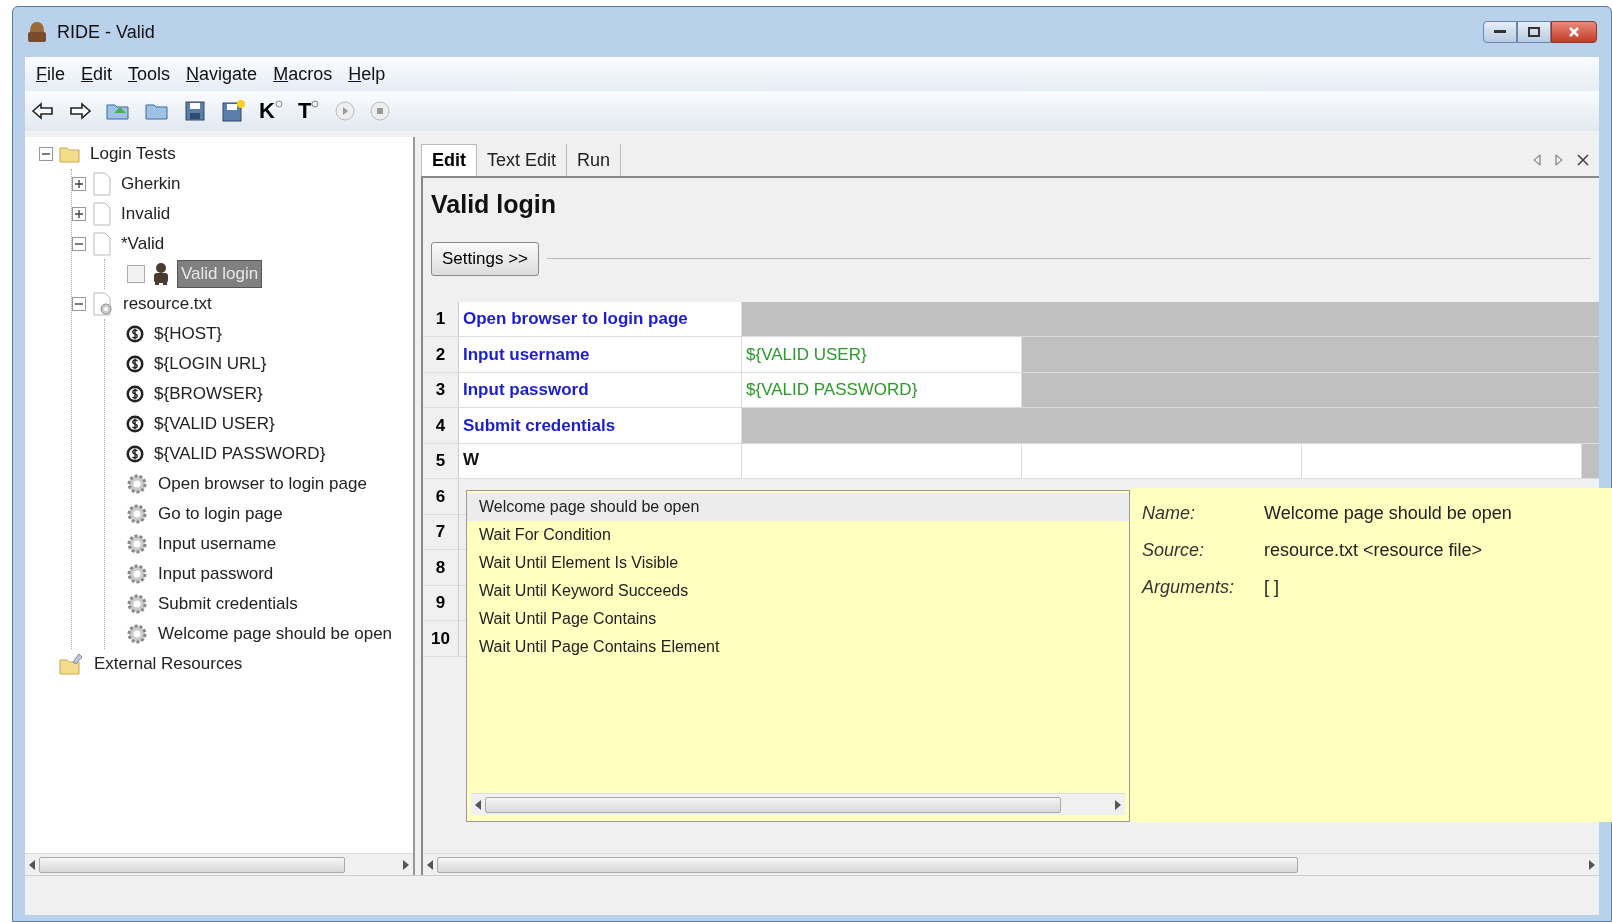 This screenshot has width=1612, height=922. What do you see at coordinates (240, 454) in the screenshot?
I see `tree-item: ${VALID PASSWORD}` at bounding box center [240, 454].